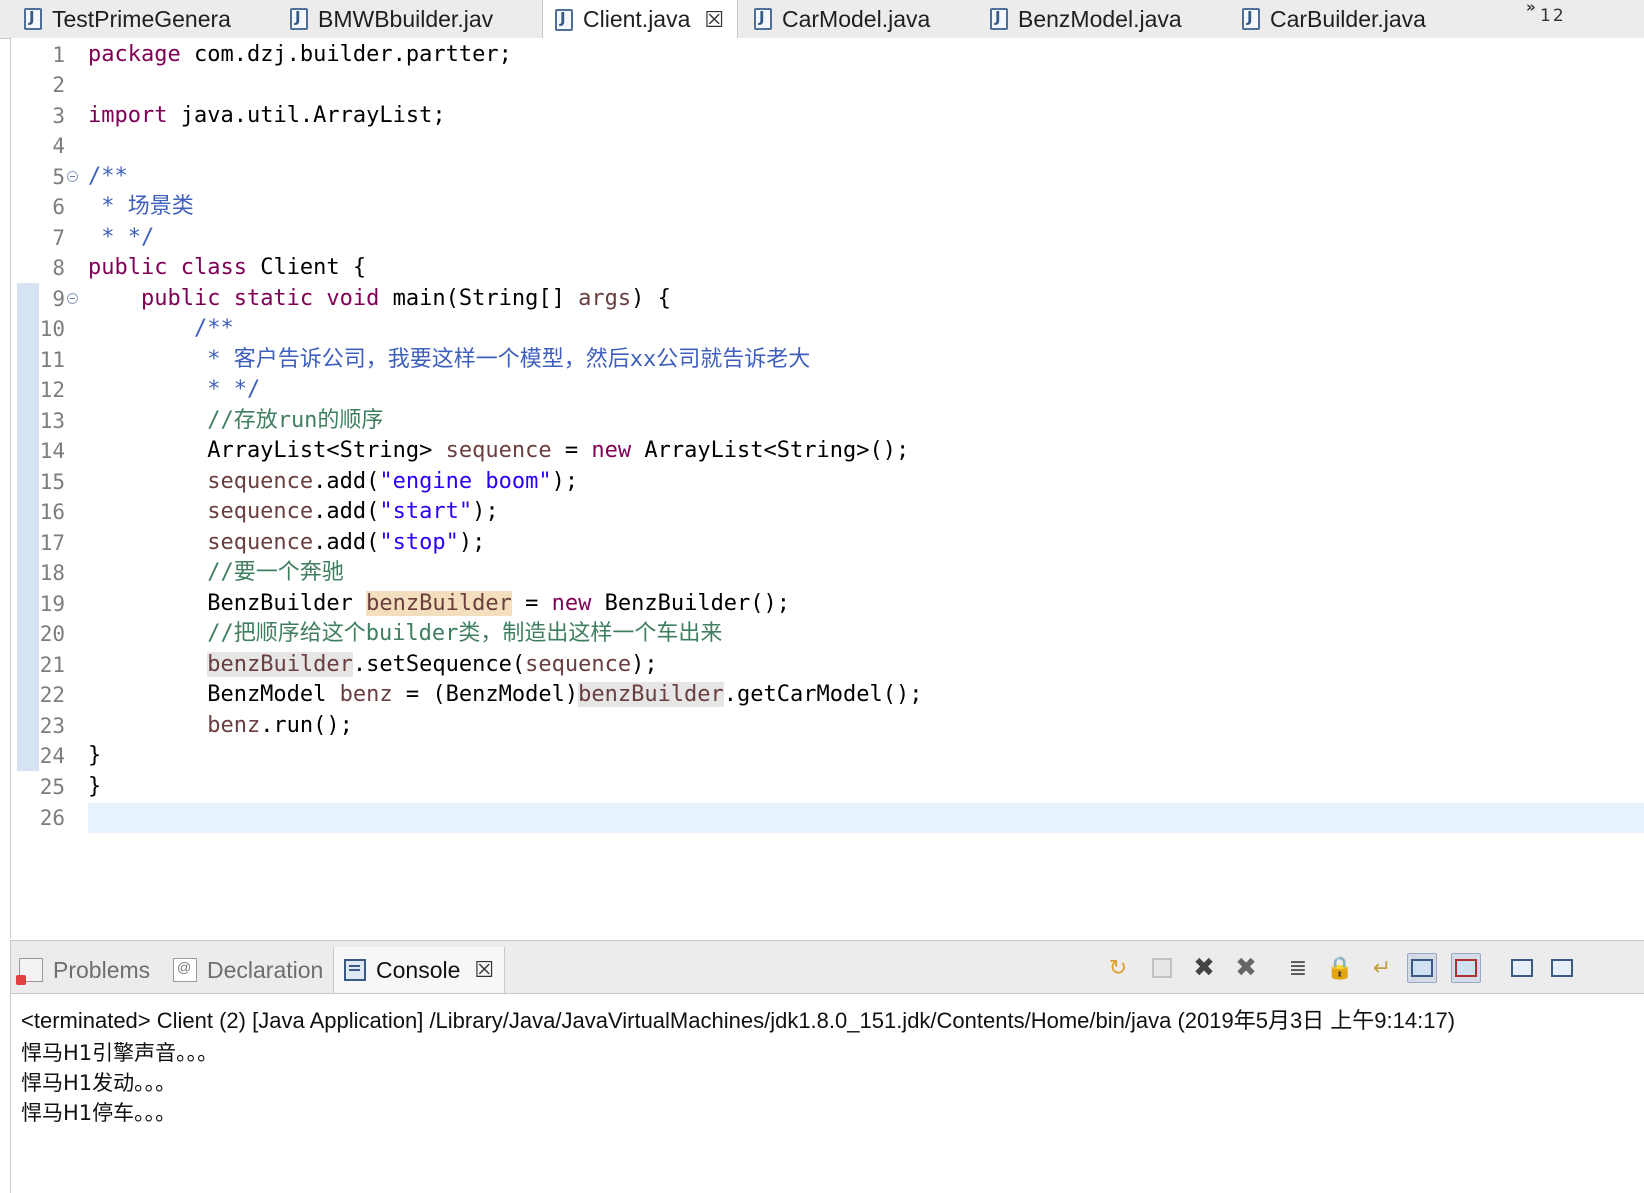 The width and height of the screenshot is (1644, 1193). What do you see at coordinates (333, 481) in the screenshot?
I see `code-line: sequence.add("engine boom");` at bounding box center [333, 481].